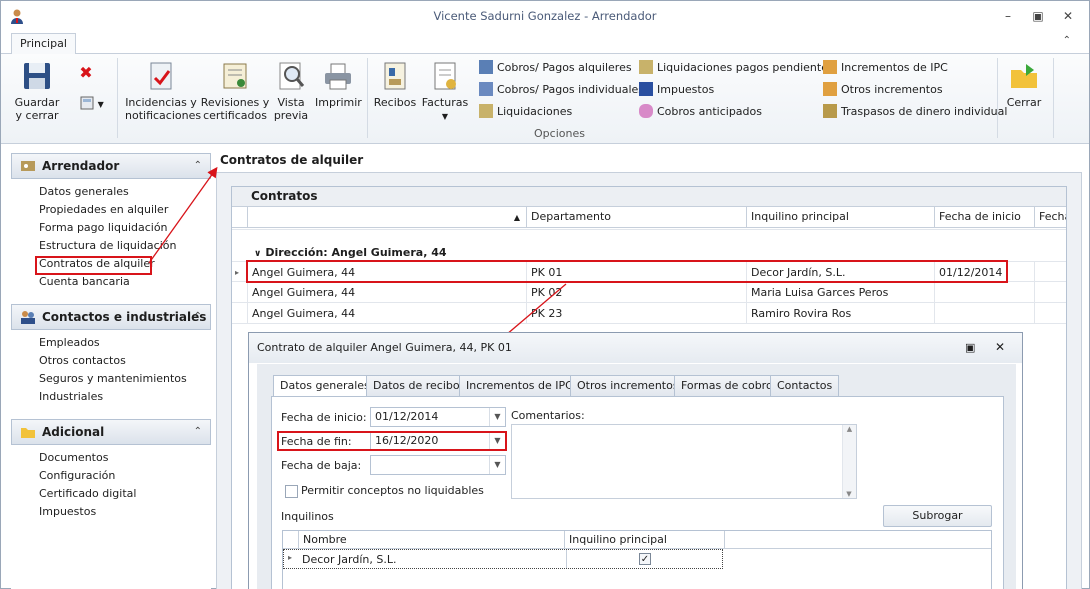 This screenshot has height=589, width=1090. What do you see at coordinates (113, 379) in the screenshot?
I see `sidebar-item-seguros: Seguros y mantenimientos` at bounding box center [113, 379].